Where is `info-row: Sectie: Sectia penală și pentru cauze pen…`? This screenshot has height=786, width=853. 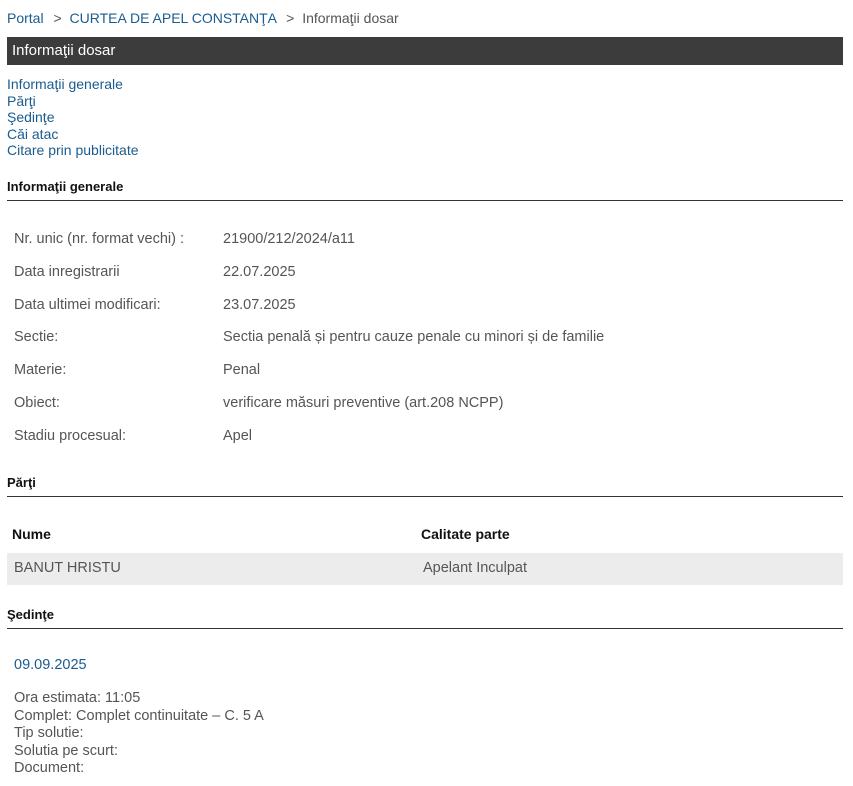 info-row: Sectie: Sectia penală și pentru cauze pen… is located at coordinates (309, 337).